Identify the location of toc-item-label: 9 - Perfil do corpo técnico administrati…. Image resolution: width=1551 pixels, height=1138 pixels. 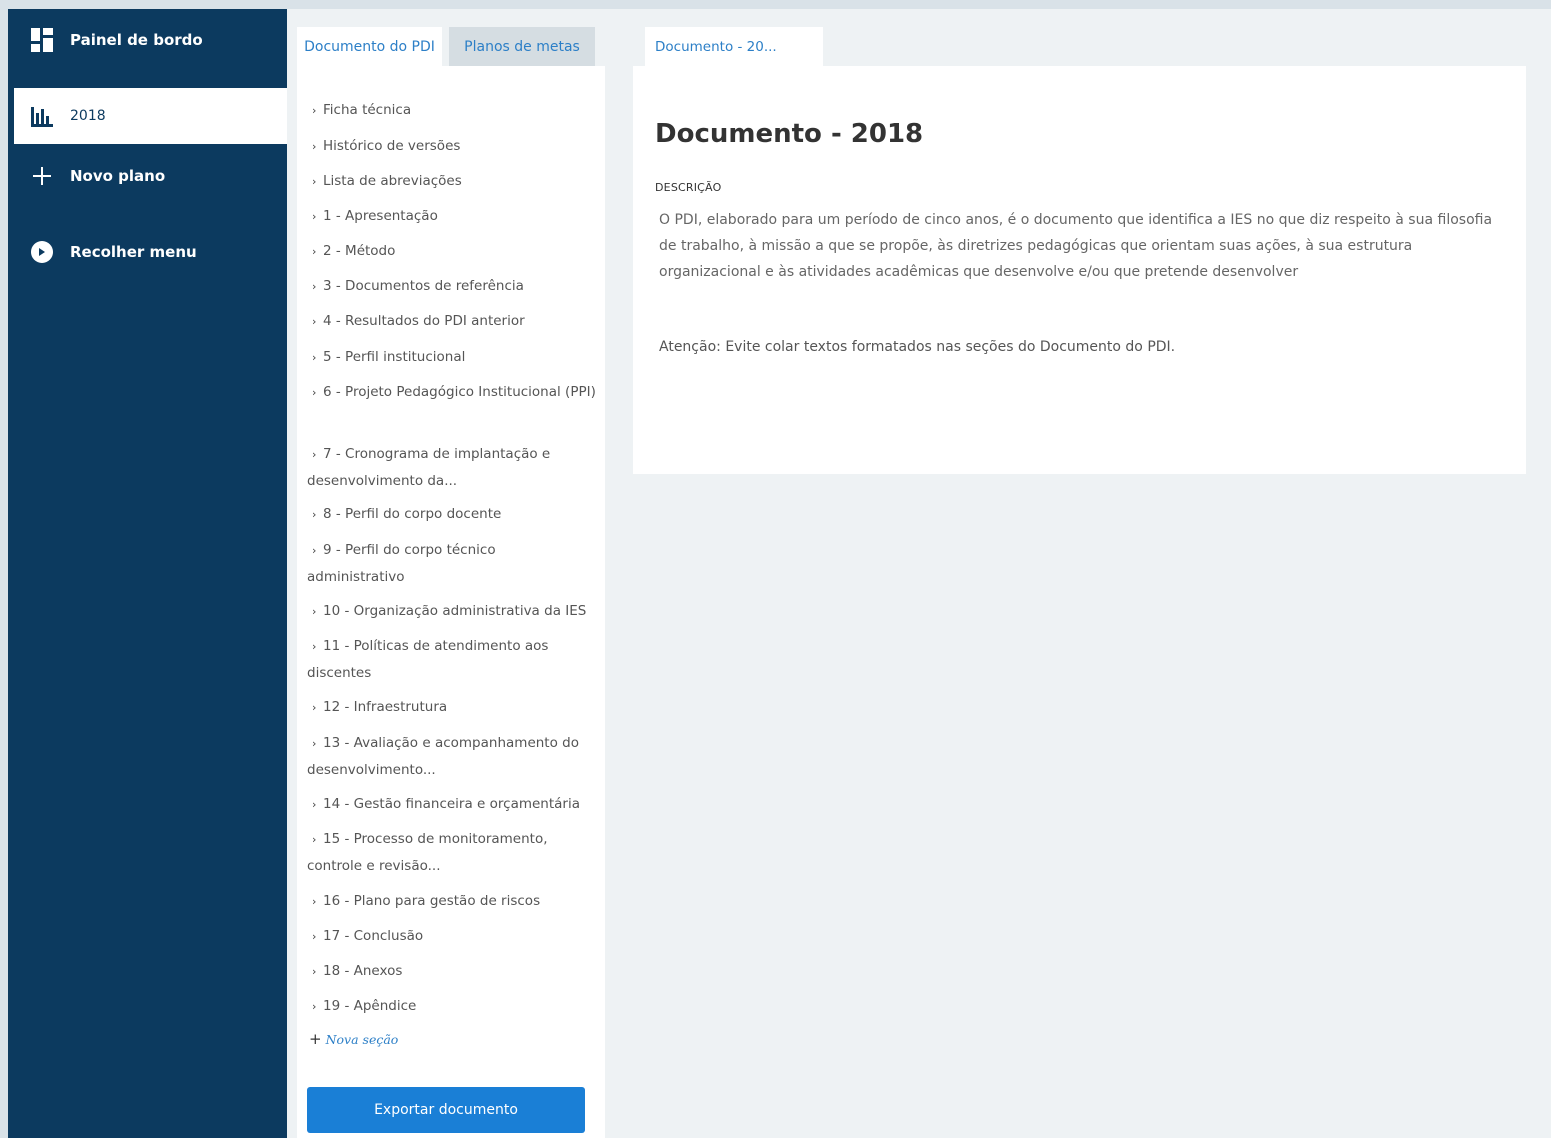
(401, 563).